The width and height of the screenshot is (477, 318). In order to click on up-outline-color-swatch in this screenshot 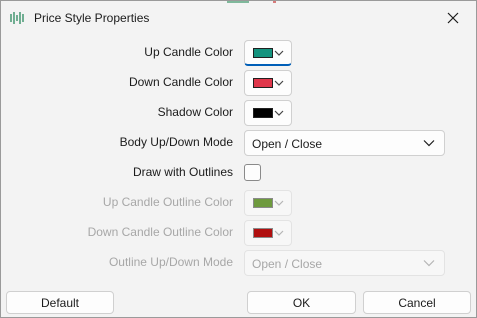, I will do `click(263, 203)`.